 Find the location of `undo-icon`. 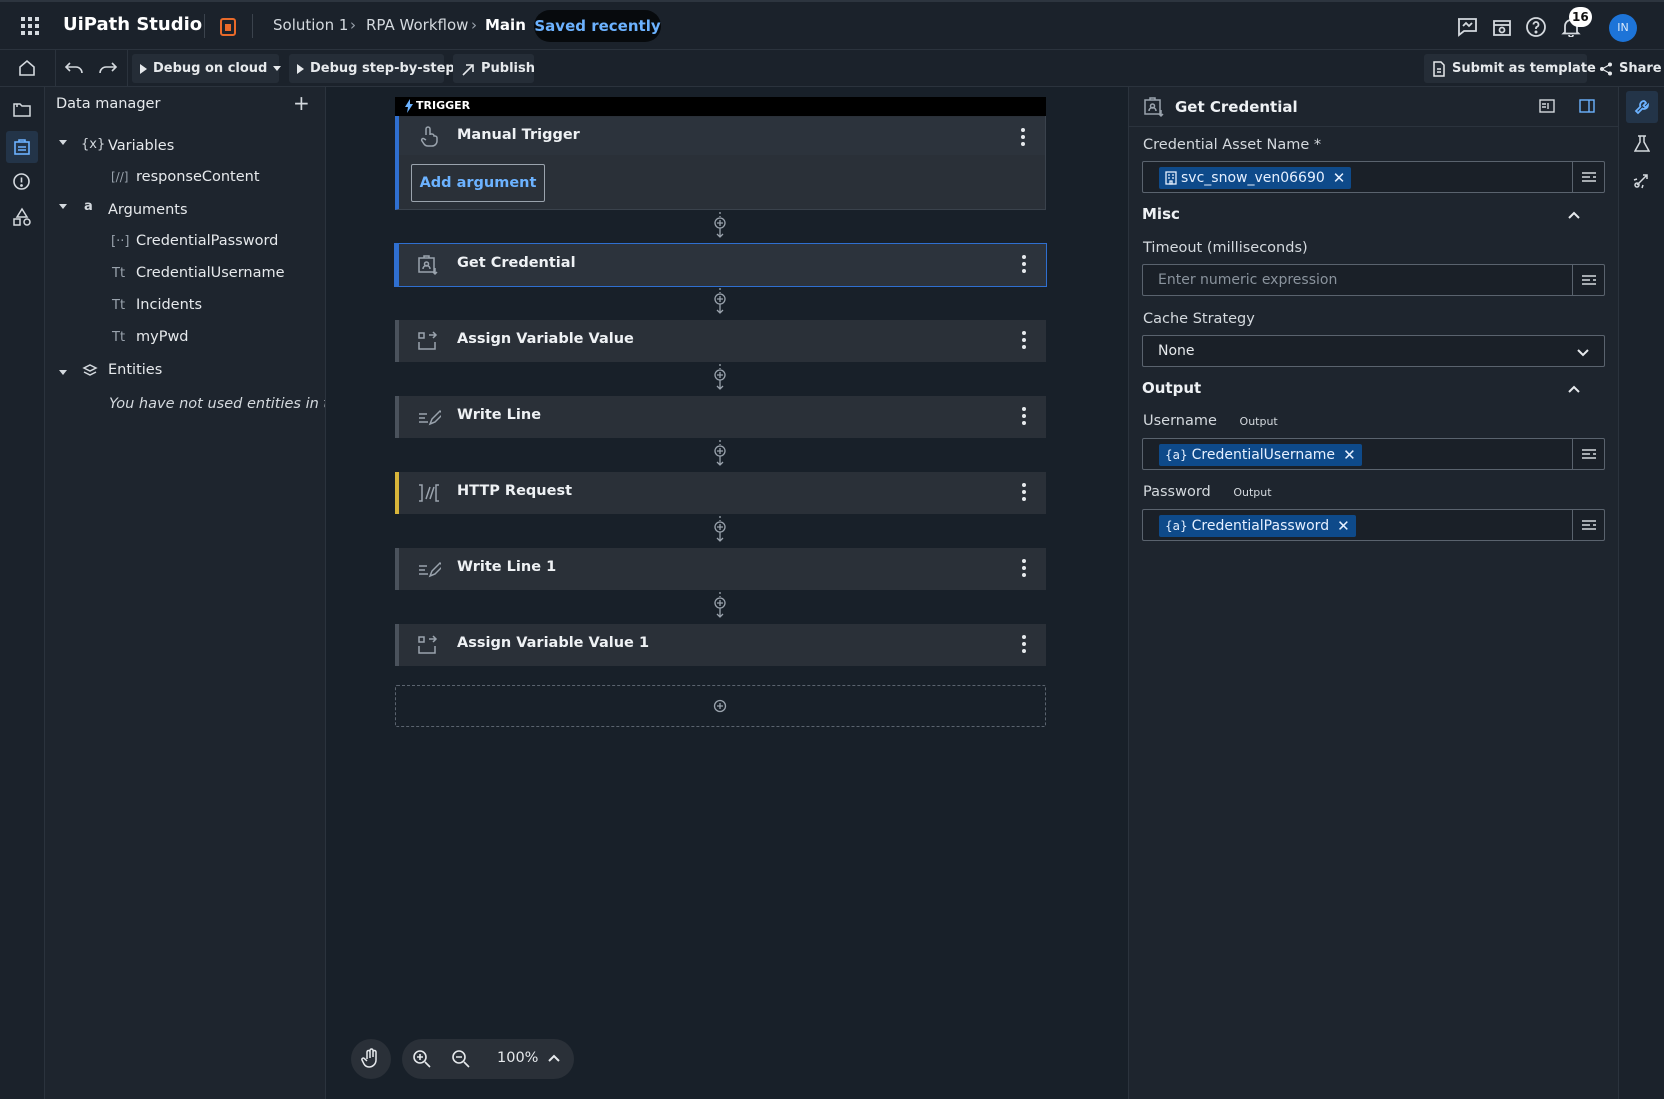

undo-icon is located at coordinates (74, 68).